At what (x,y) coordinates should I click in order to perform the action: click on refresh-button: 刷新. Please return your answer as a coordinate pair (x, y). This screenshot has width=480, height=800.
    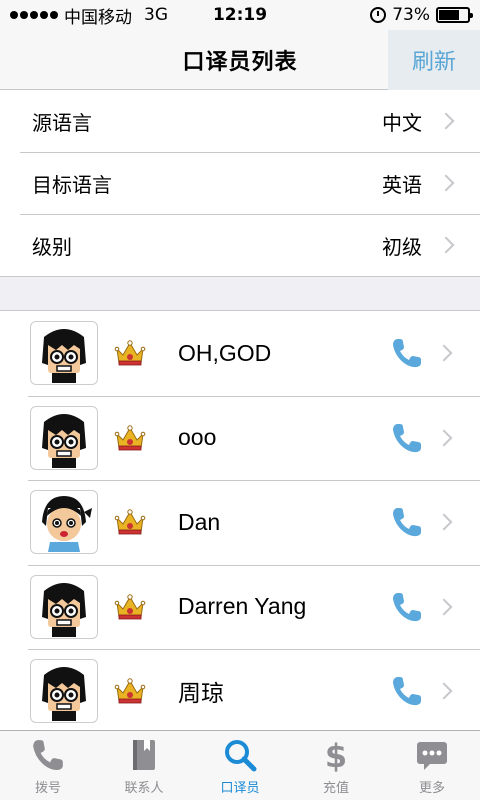
    Looking at the image, I should click on (434, 60).